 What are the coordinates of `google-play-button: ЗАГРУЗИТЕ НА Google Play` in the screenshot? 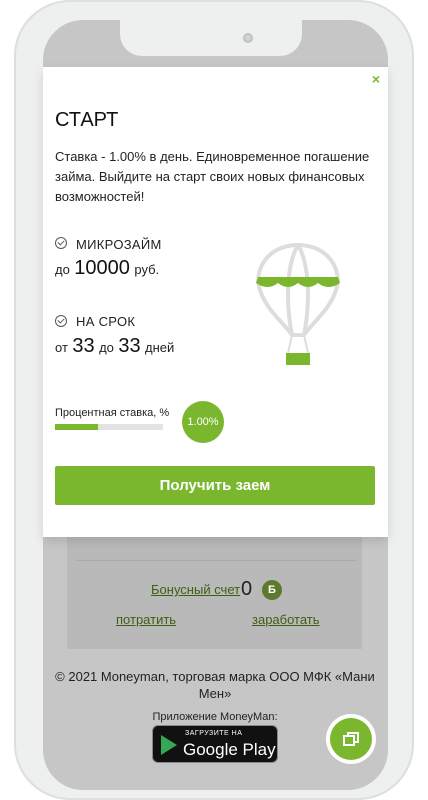 It's located at (215, 744).